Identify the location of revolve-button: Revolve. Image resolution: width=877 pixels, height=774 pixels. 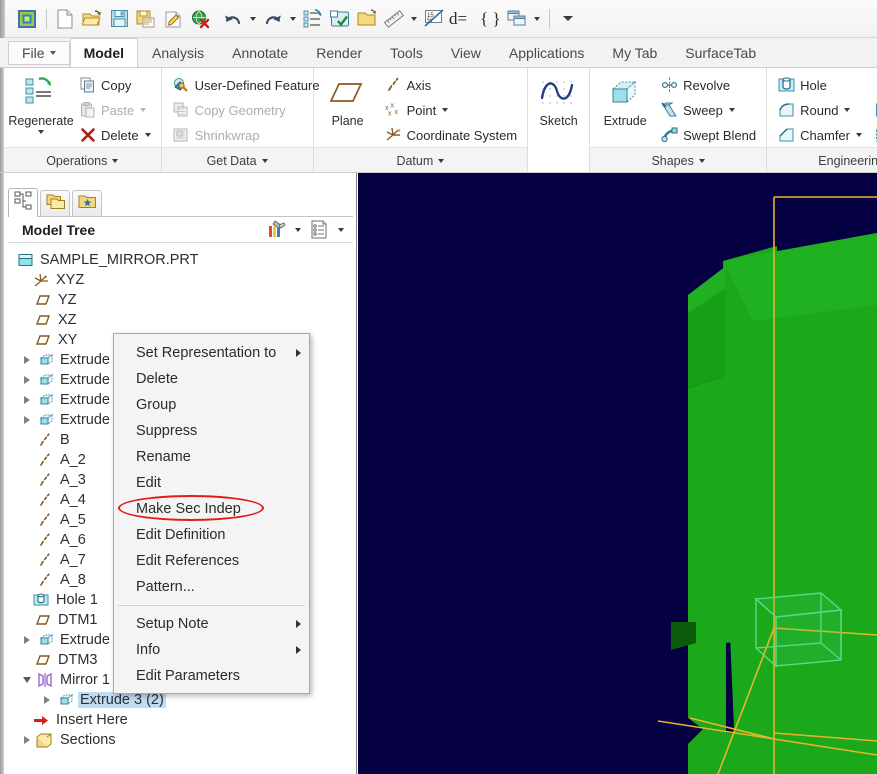
(708, 85).